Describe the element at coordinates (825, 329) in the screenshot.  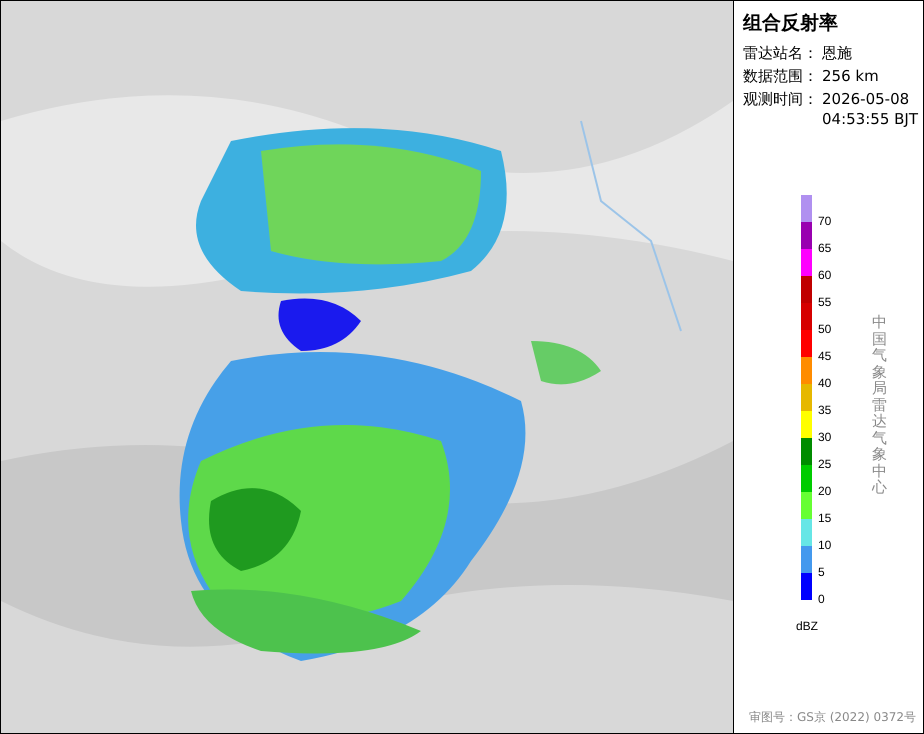
I see `legend-label: 50` at that location.